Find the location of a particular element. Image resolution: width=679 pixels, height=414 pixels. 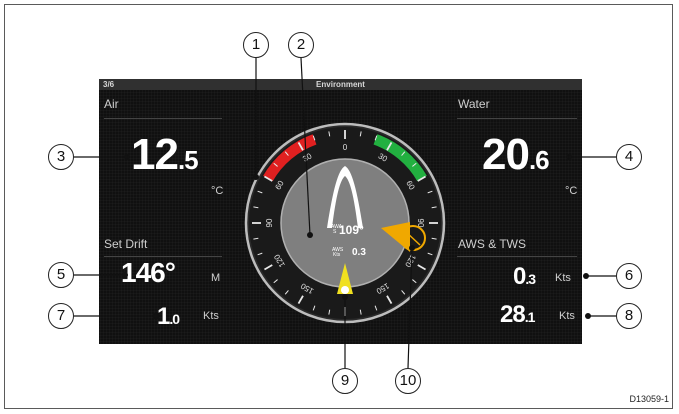

true-wind-pointer-dot is located at coordinates (345, 290).